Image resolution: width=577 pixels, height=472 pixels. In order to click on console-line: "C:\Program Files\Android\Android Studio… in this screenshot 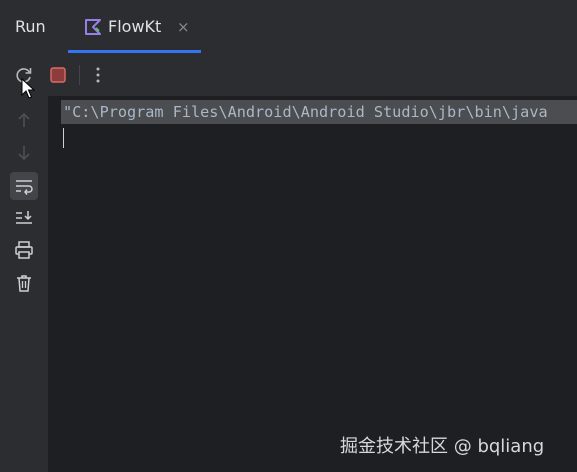, I will do `click(319, 112)`.